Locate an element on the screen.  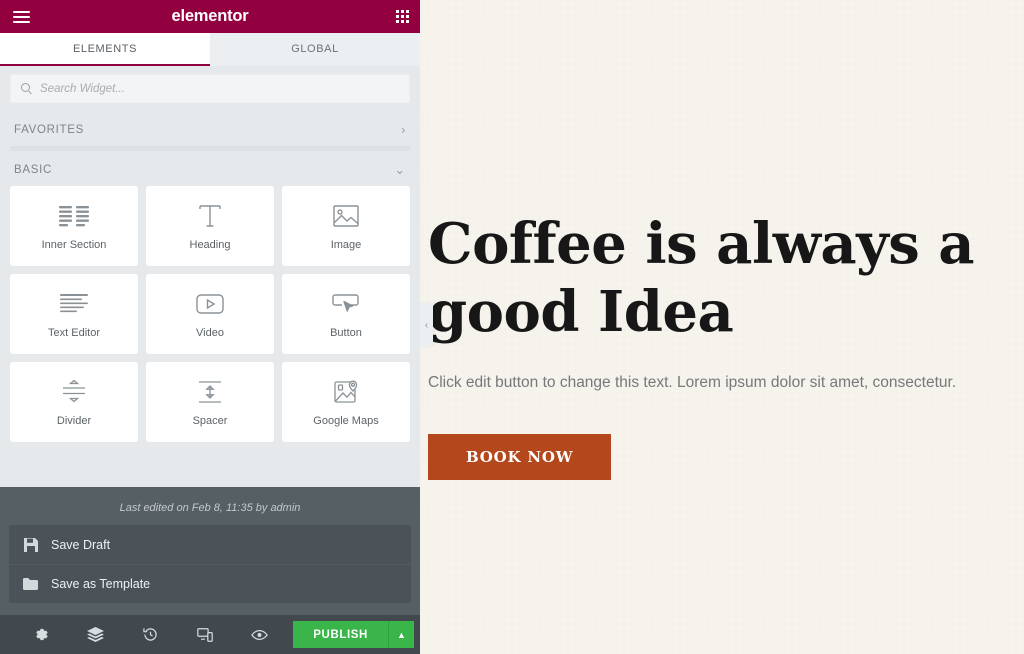
panel-tabs: ELEMENTS GLOBAL is located at coordinates (210, 49).